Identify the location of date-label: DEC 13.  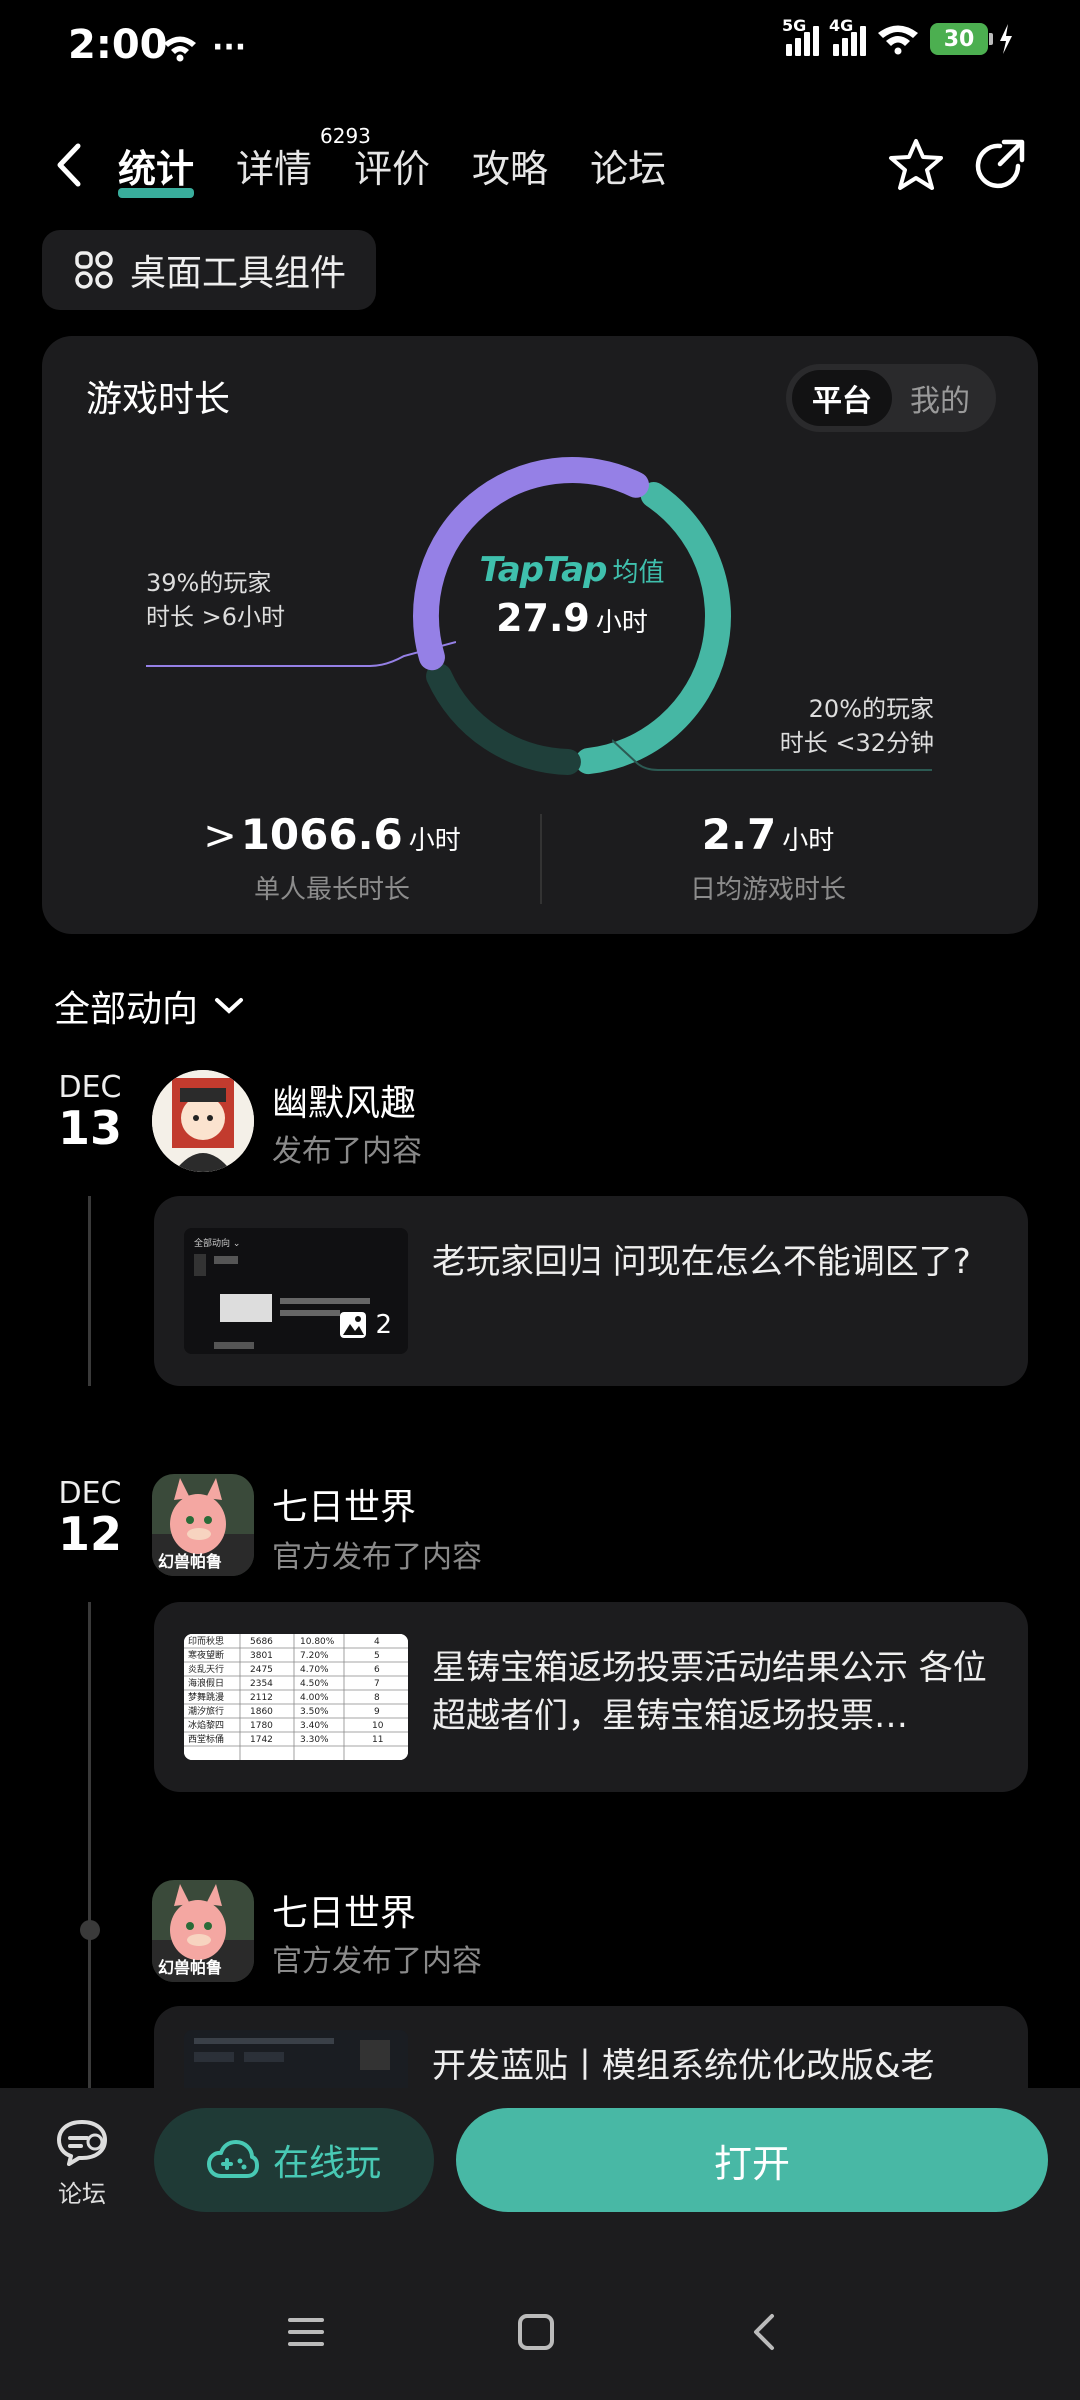
(89, 1112).